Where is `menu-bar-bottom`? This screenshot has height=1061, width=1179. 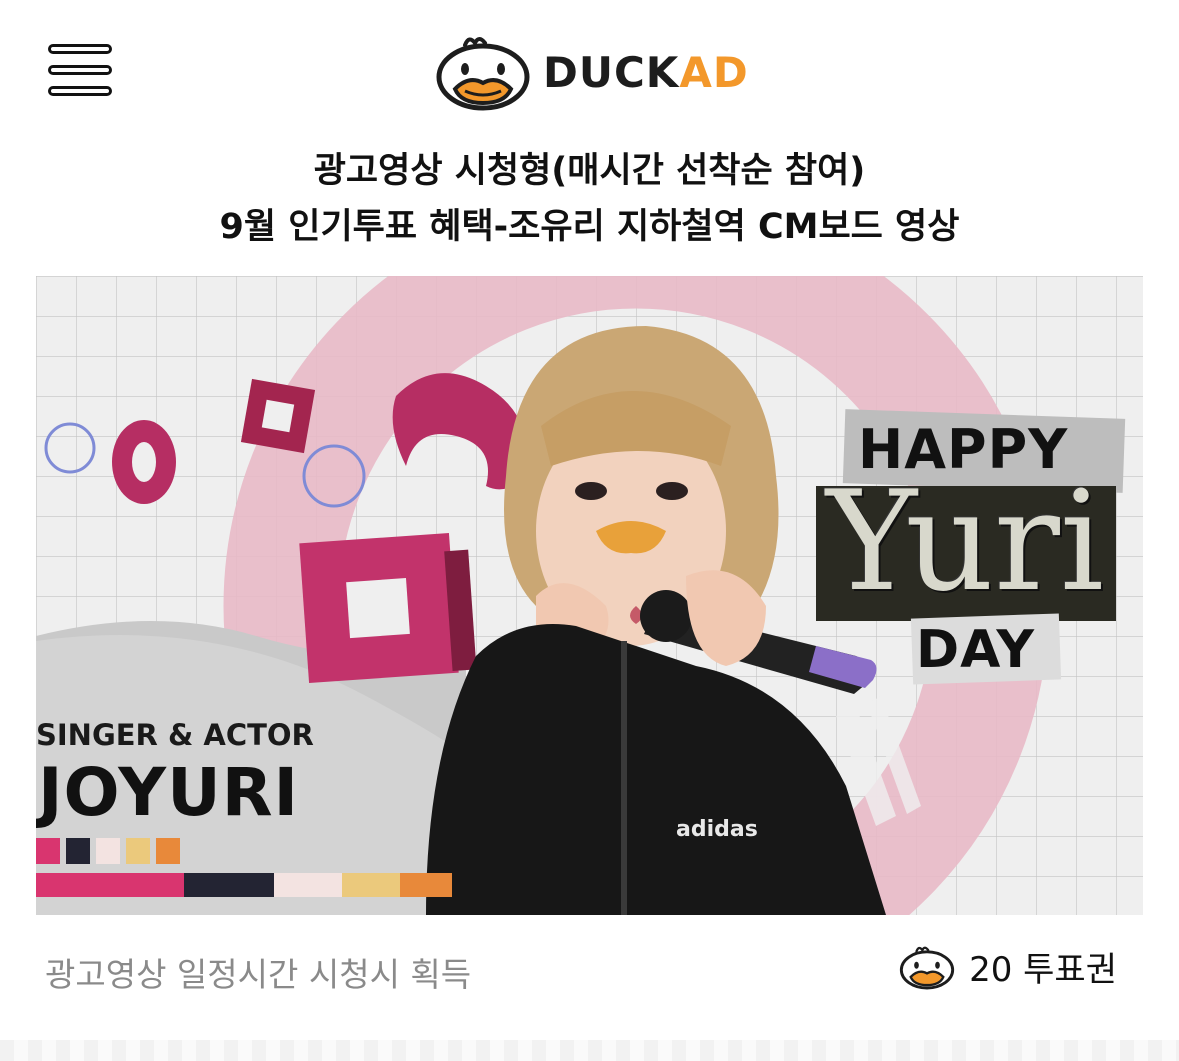
menu-bar-bottom is located at coordinates (80, 91).